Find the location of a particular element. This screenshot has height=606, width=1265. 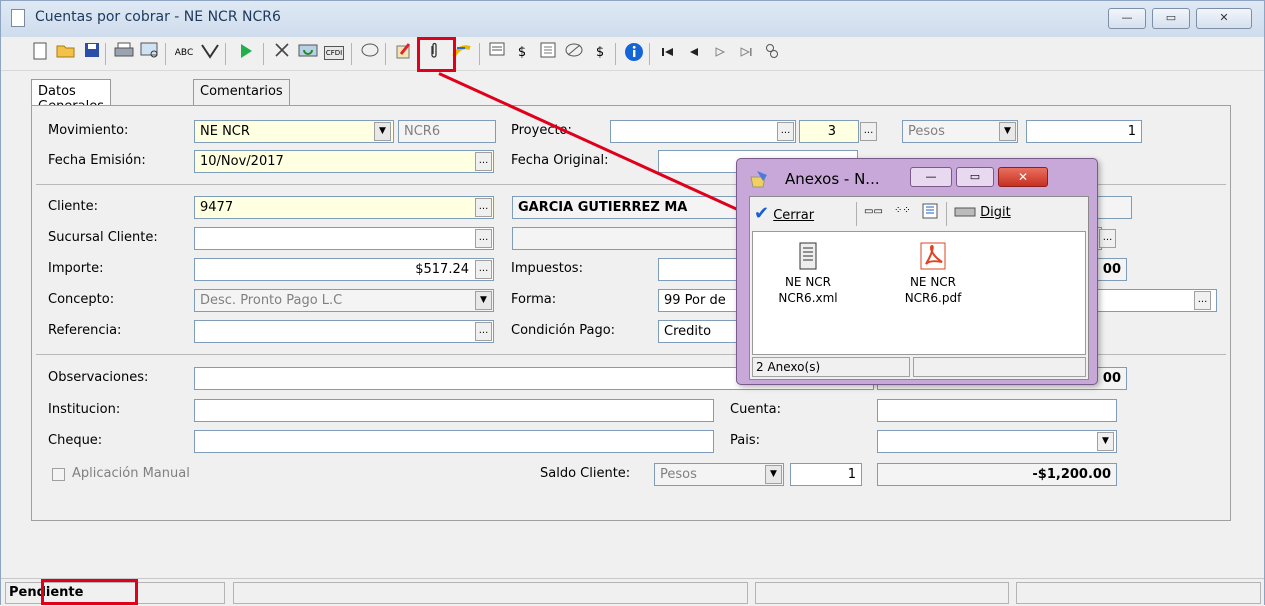

tipo-cambio-input: 1 is located at coordinates (1084, 131).